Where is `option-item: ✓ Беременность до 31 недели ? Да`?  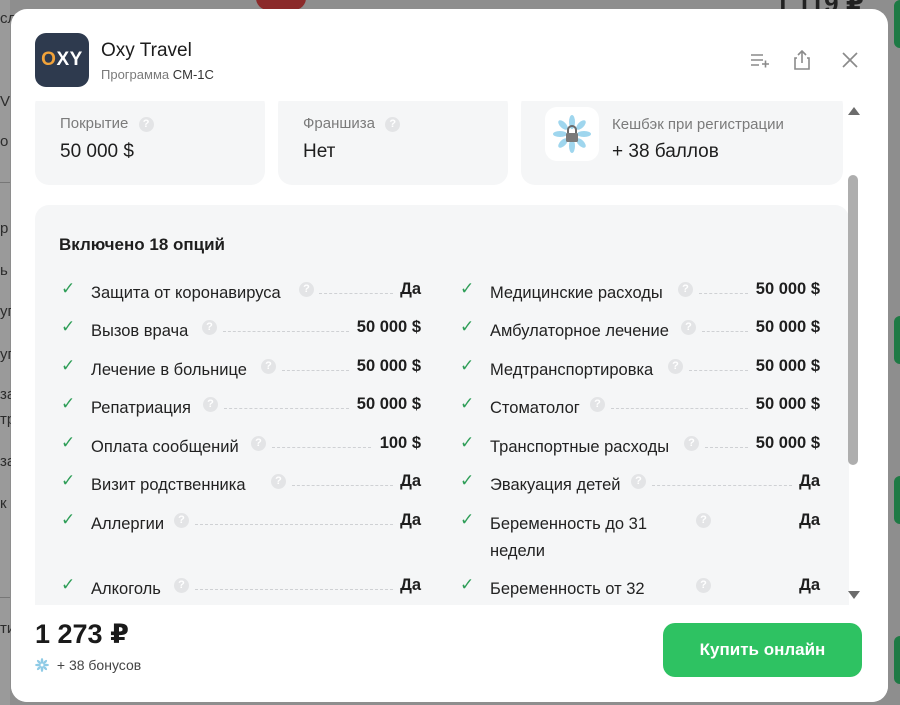 option-item: ✓ Беременность до 31 недели ? Да is located at coordinates (640, 538).